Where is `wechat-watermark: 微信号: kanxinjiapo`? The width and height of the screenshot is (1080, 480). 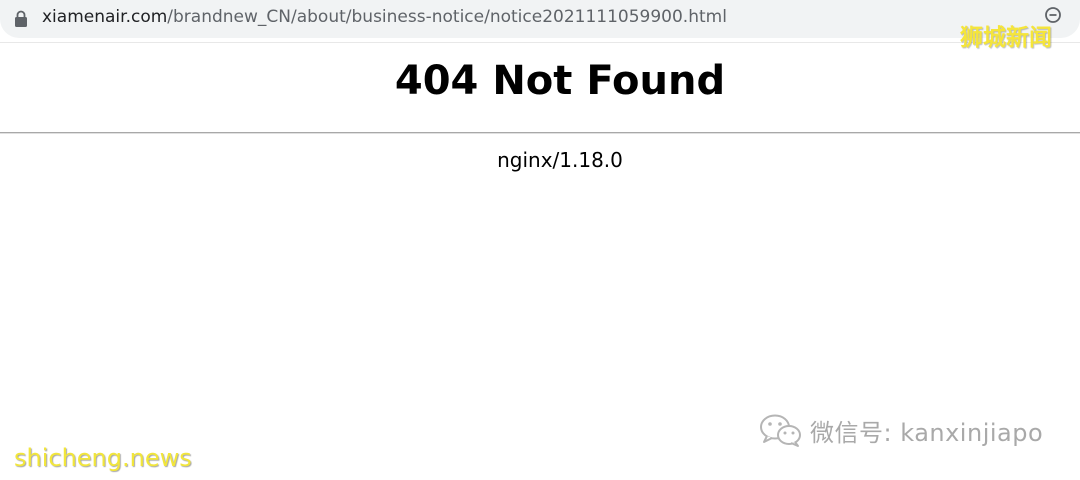
wechat-watermark: 微信号: kanxinjiapo is located at coordinates (900, 430).